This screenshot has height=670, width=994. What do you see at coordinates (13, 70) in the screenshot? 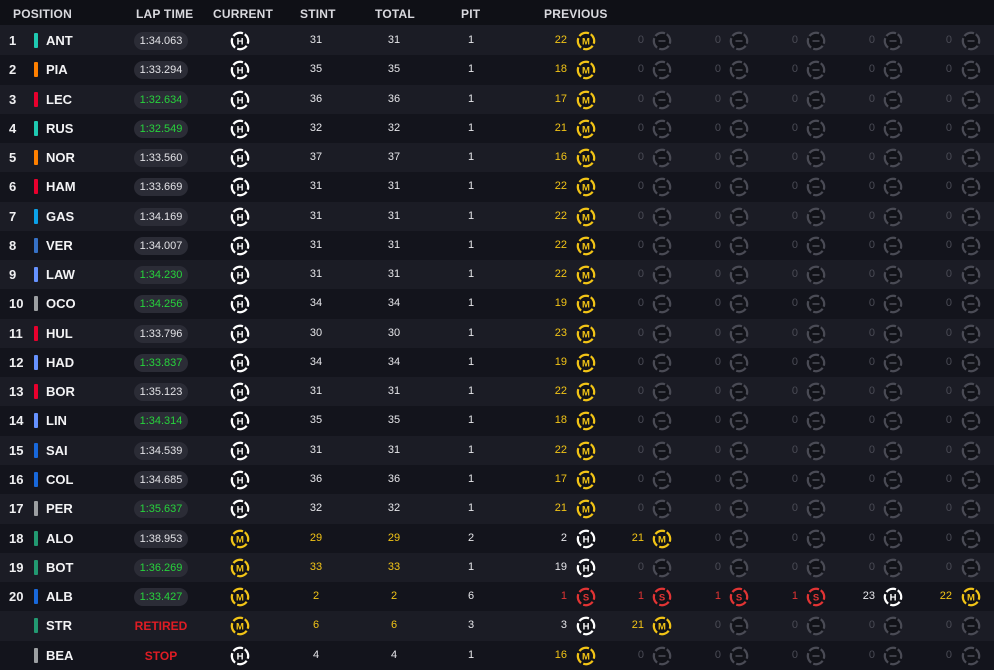
I see `position-number: 2` at bounding box center [13, 70].